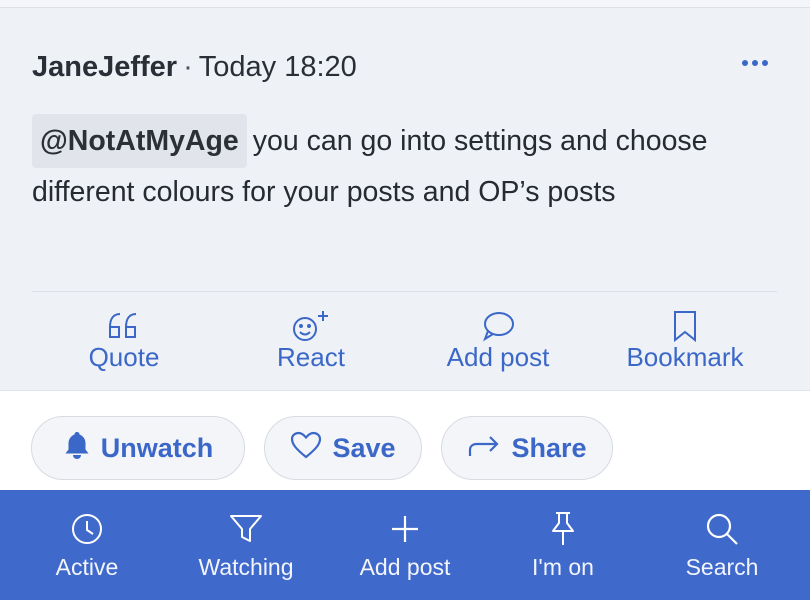 Image resolution: width=810 pixels, height=600 pixels. What do you see at coordinates (364, 447) in the screenshot?
I see `save-label: Save` at bounding box center [364, 447].